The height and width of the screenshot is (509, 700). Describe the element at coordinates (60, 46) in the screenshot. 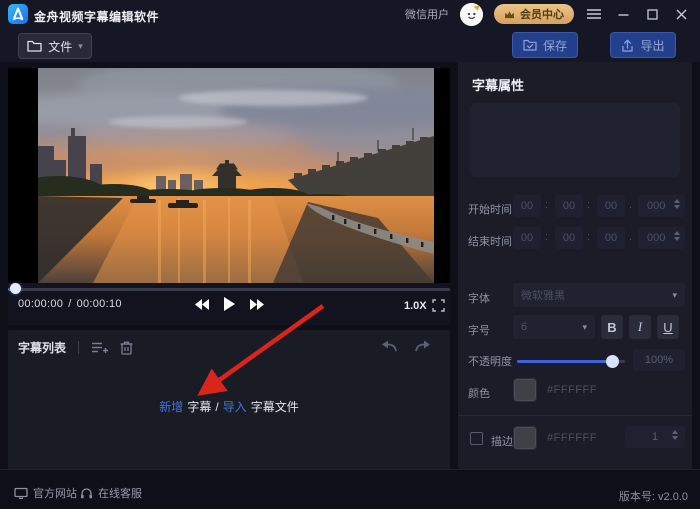

I see `file-button-label: 文件` at that location.